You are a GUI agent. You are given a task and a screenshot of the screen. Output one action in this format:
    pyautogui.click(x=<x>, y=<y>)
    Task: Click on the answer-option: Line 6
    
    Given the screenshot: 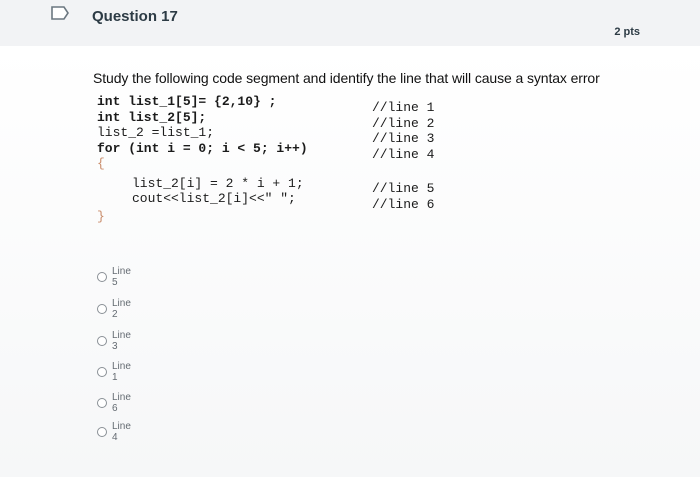 What is the action you would take?
    pyautogui.click(x=114, y=403)
    